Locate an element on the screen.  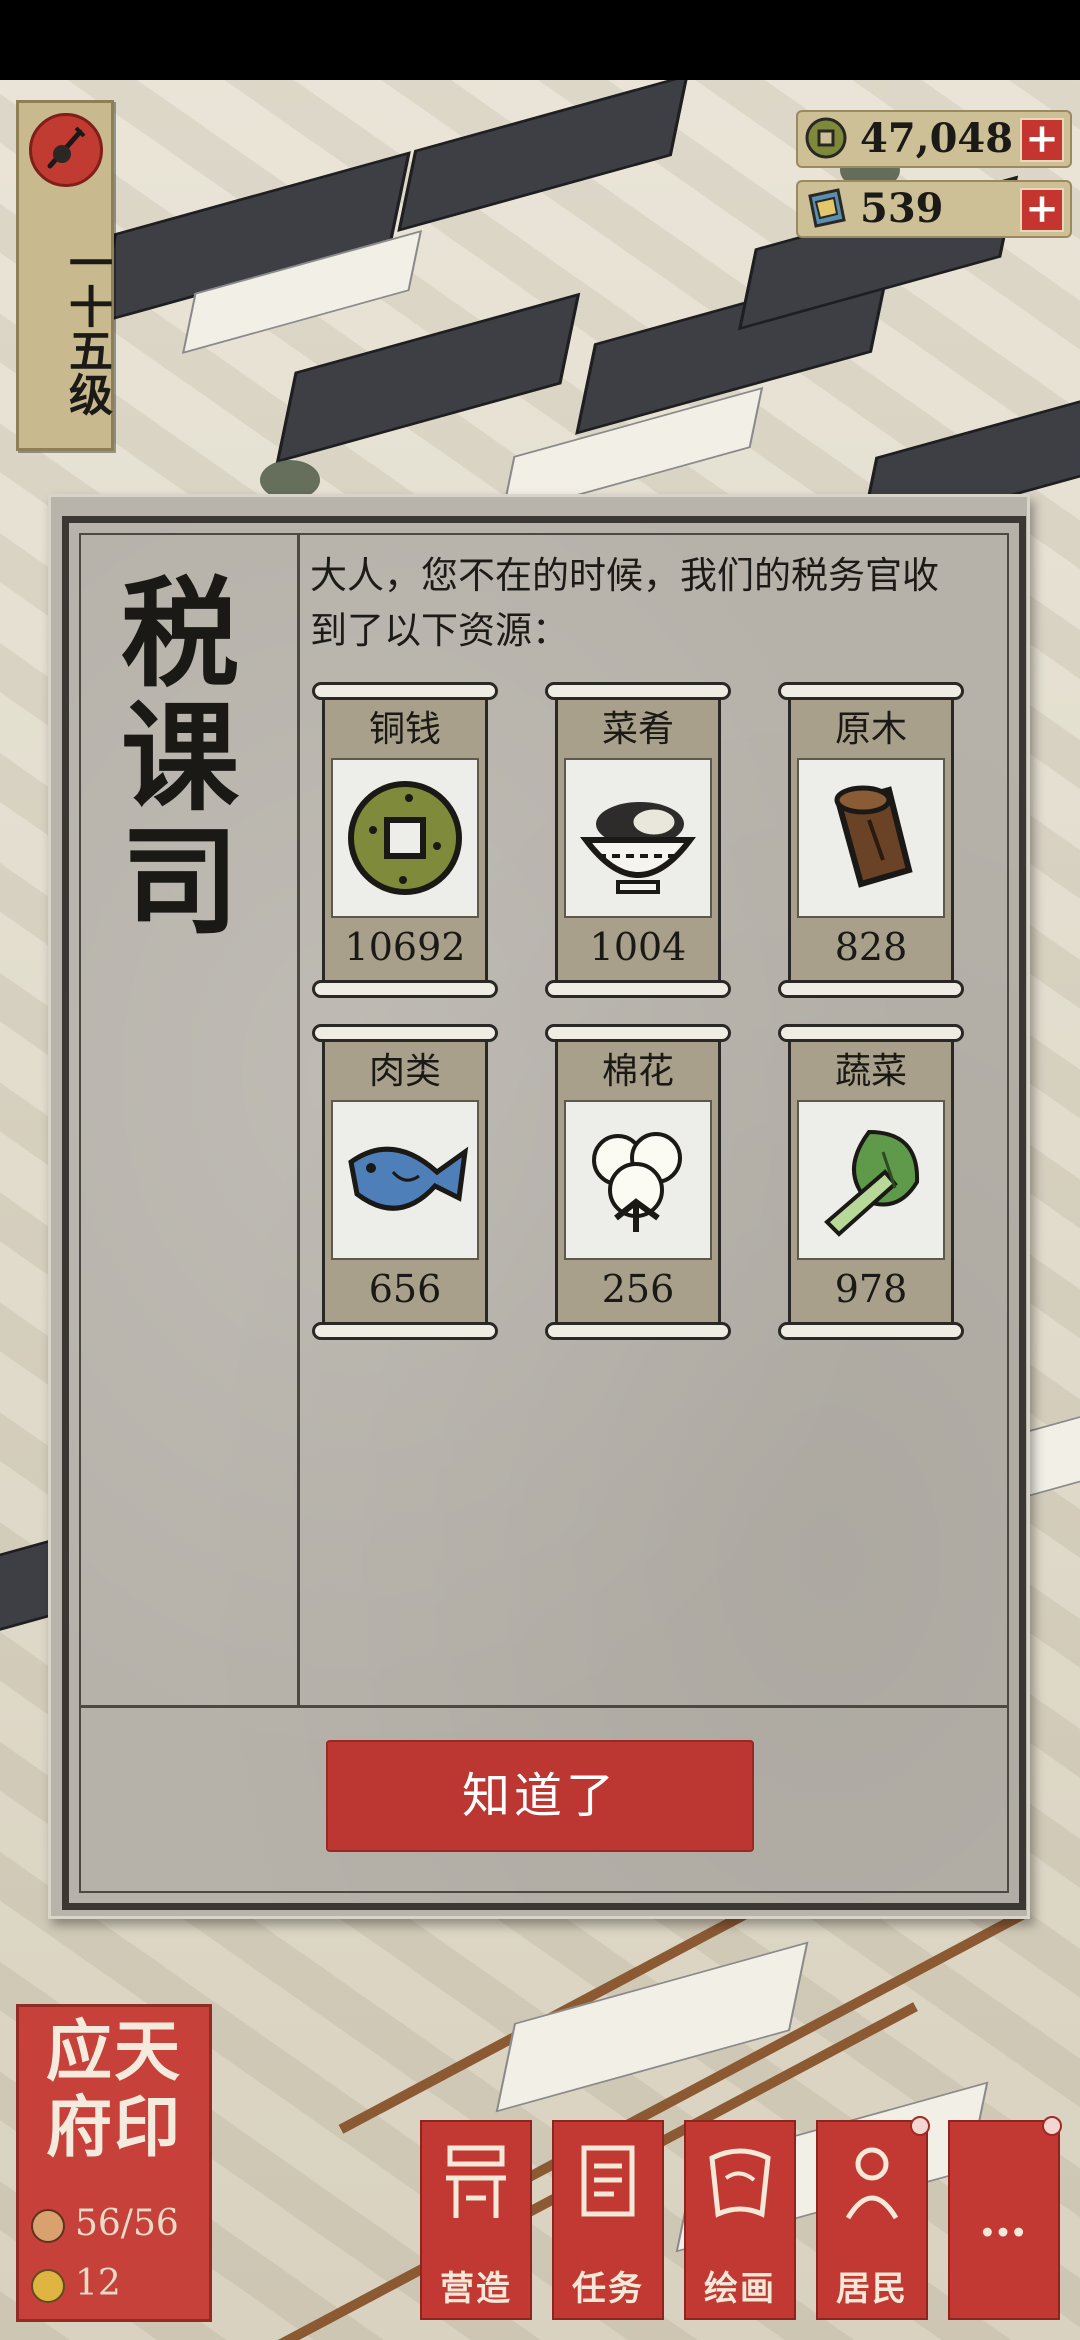
level-label: 一十五级 is located at coordinates (86, 328).